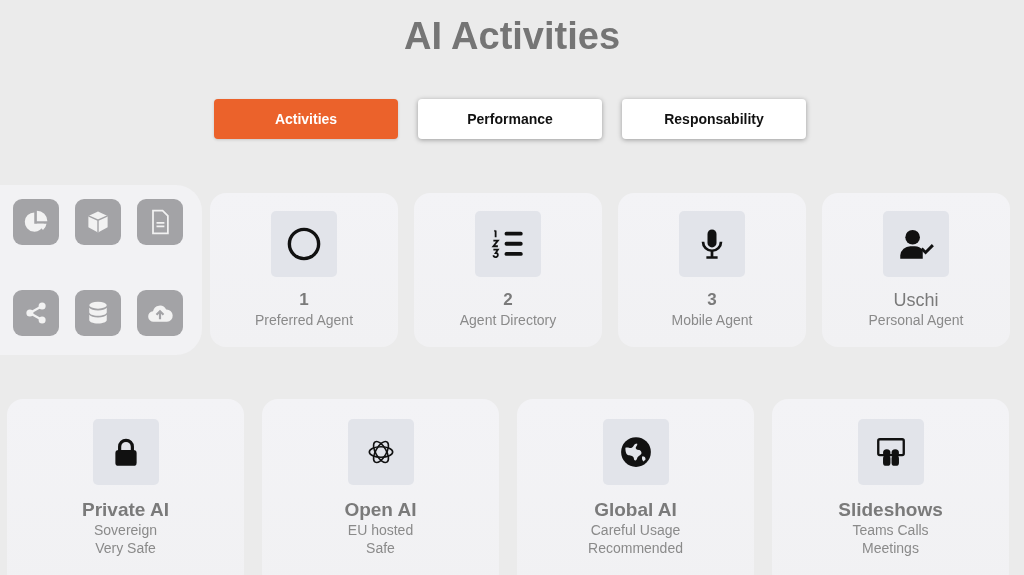 This screenshot has width=1024, height=575. Describe the element at coordinates (890, 548) in the screenshot. I see `card-caption: Meetings` at that location.